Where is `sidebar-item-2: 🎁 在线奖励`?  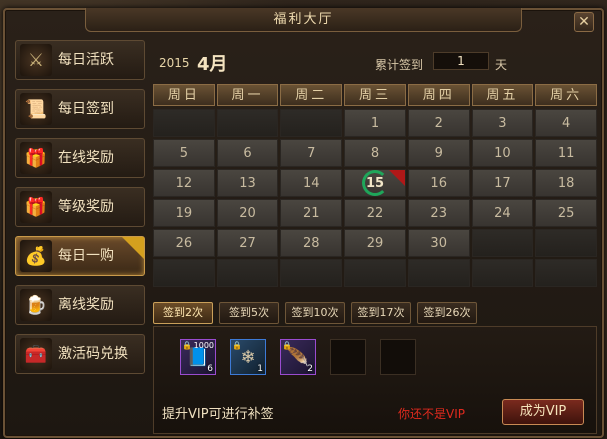
sidebar-item-2: 🎁 在线奖励 is located at coordinates (80, 158).